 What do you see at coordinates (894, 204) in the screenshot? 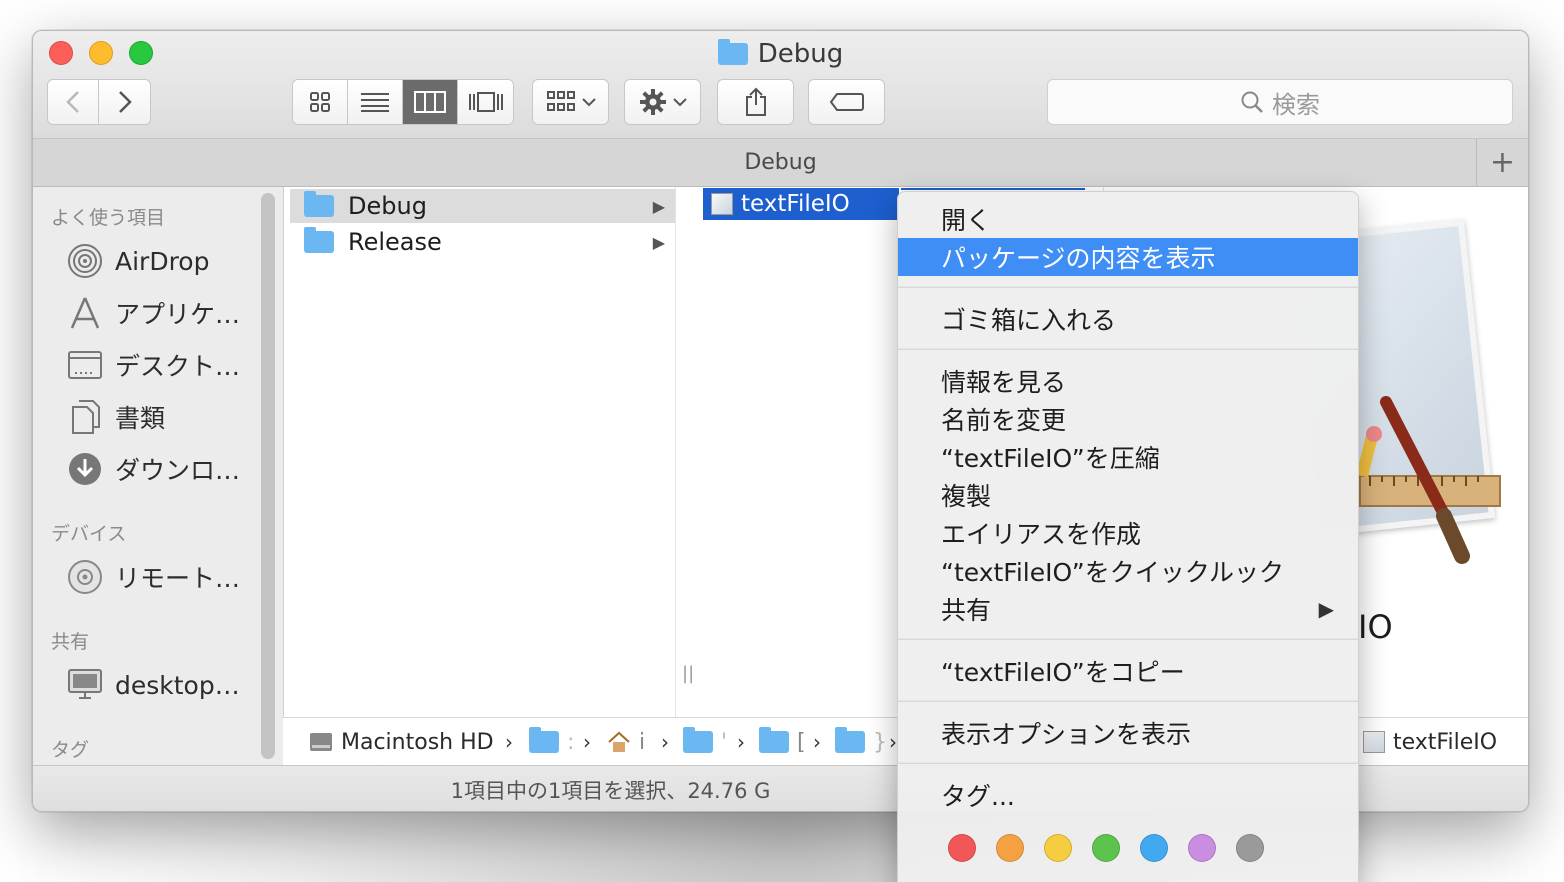
I see `list-item-textfileio: textFileIO` at bounding box center [894, 204].